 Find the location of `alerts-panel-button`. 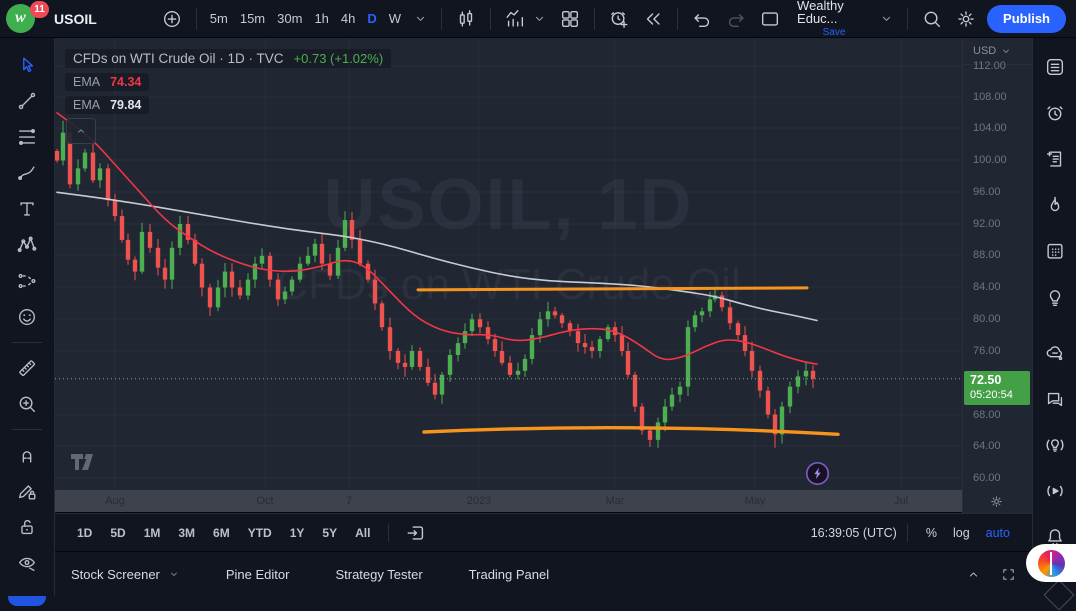

alerts-panel-button is located at coordinates (1055, 113).